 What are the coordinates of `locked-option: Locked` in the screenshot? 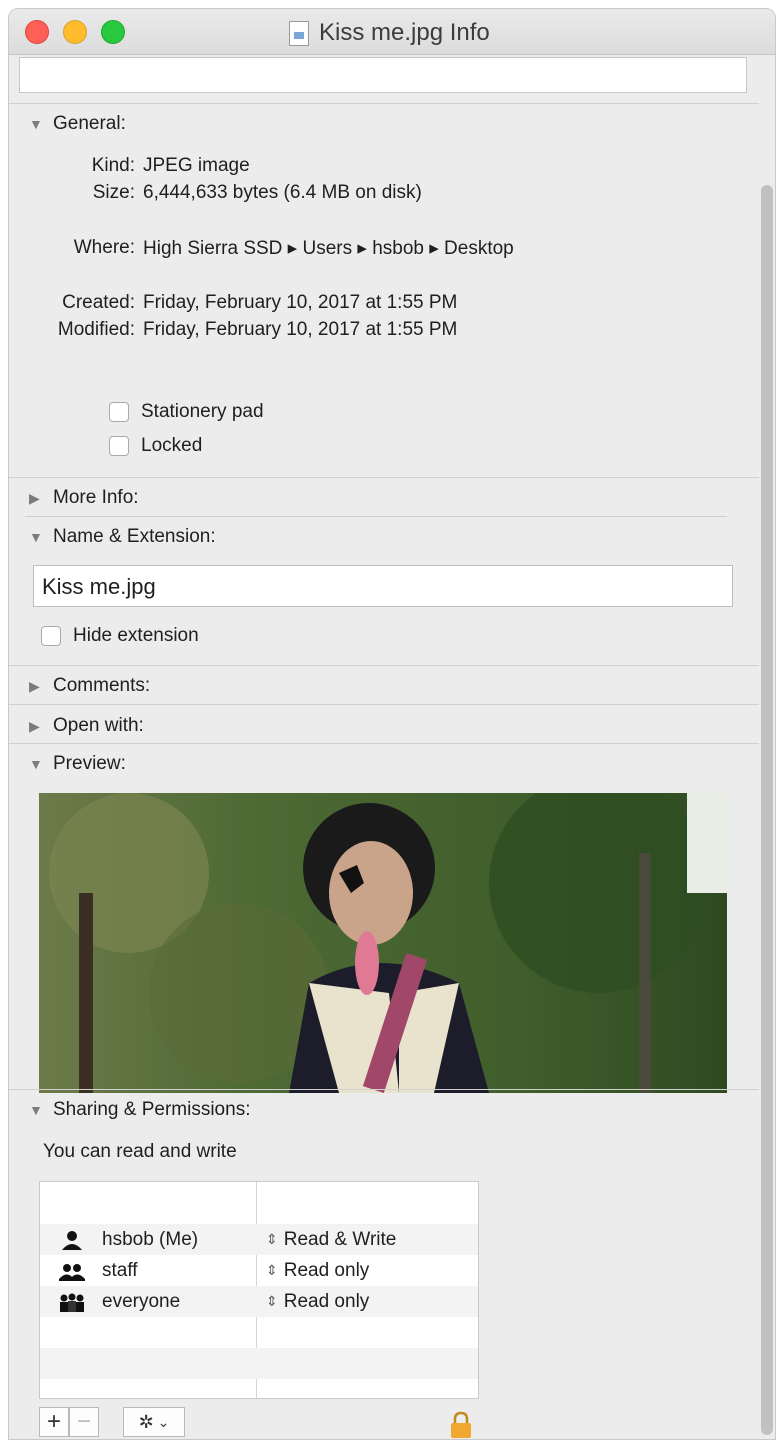 It's located at (155, 446).